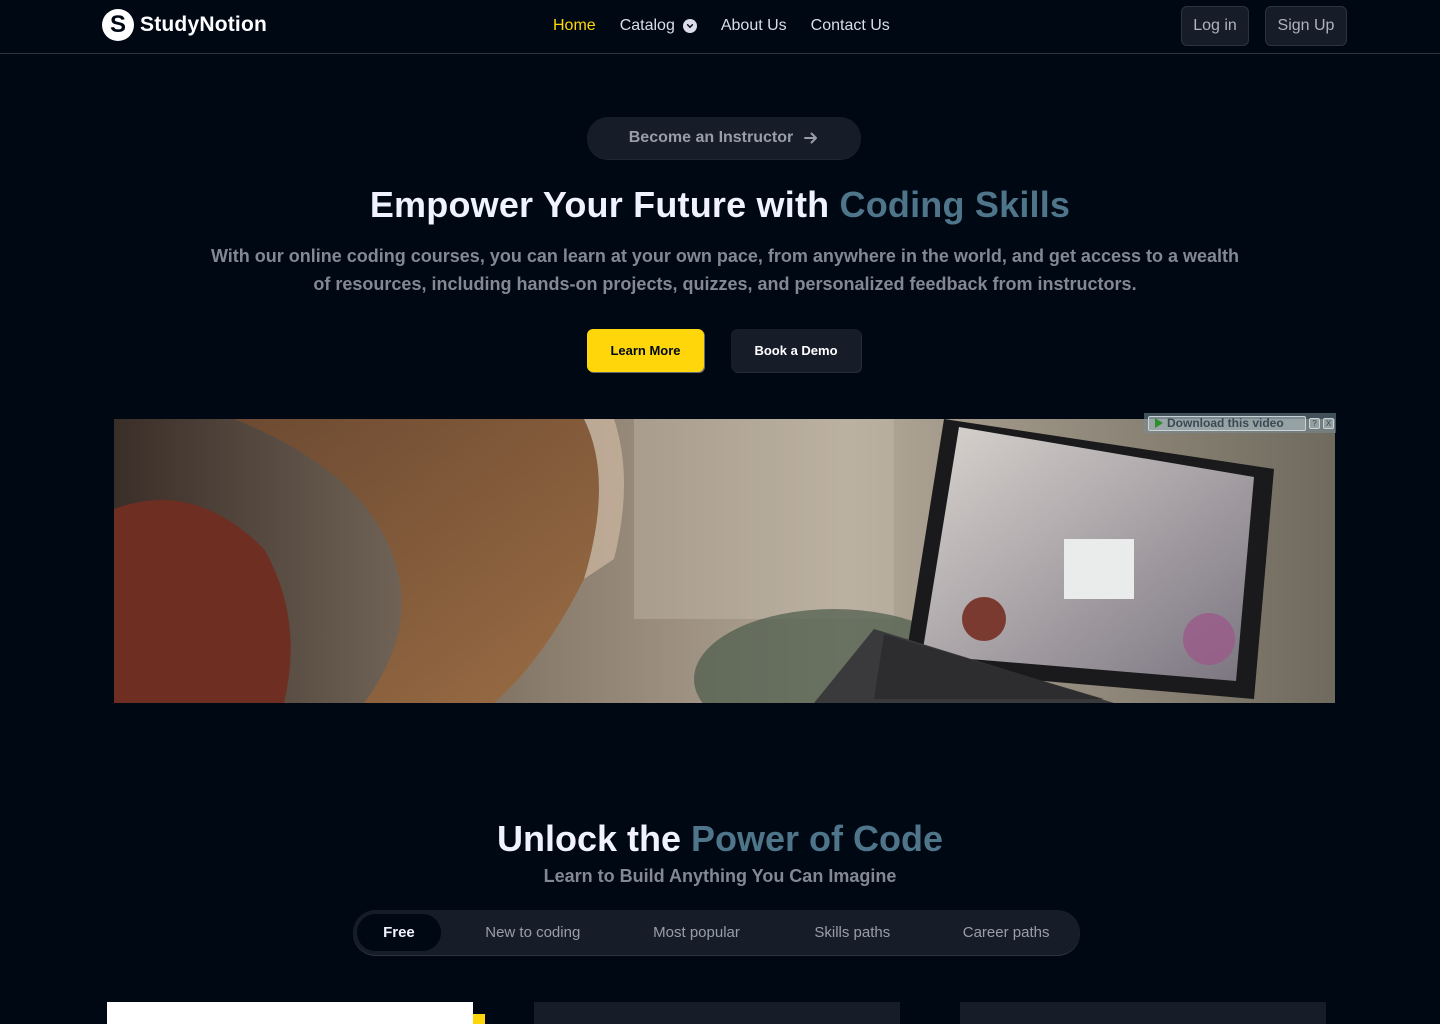 This screenshot has width=1440, height=1024. I want to click on arrow-right-icon, so click(811, 138).